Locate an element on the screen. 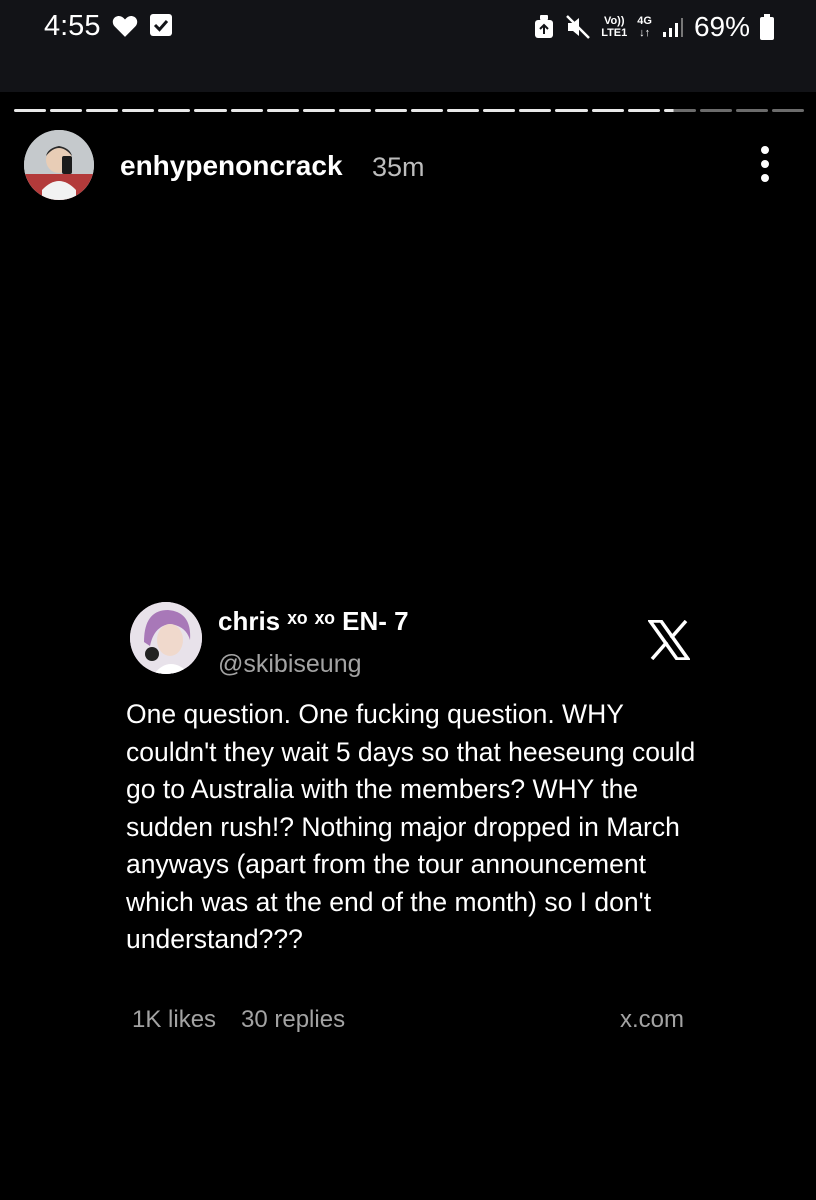 The height and width of the screenshot is (1200, 816). status-time: 4:55 is located at coordinates (72, 26).